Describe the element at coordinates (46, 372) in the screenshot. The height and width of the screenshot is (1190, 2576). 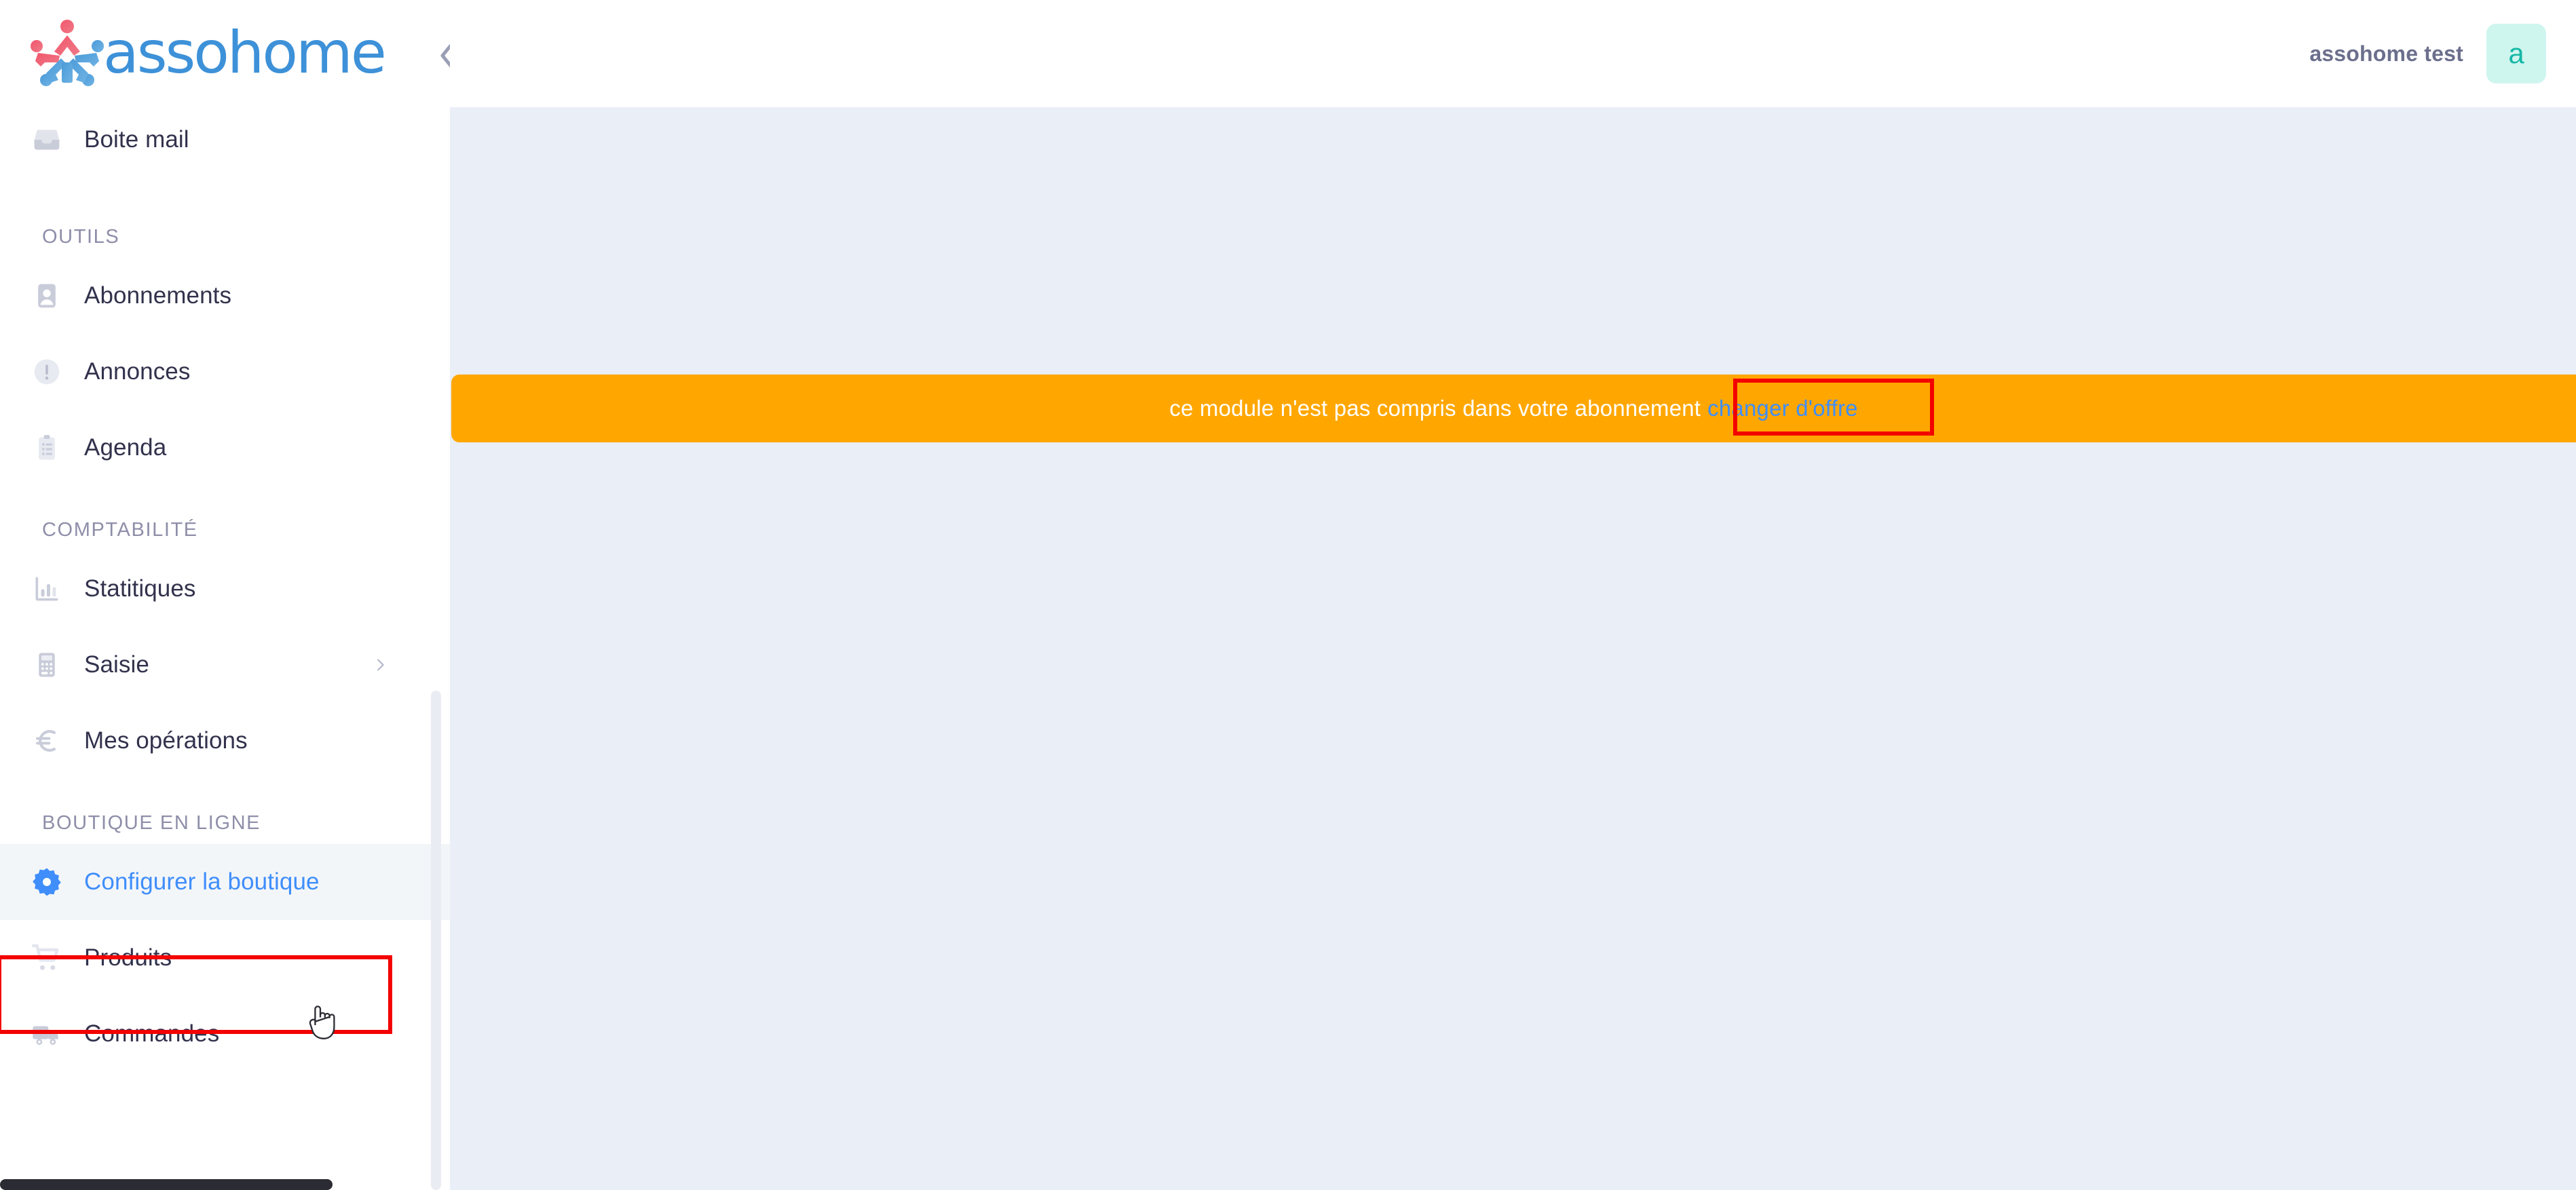
I see `alert-circle-icon` at that location.